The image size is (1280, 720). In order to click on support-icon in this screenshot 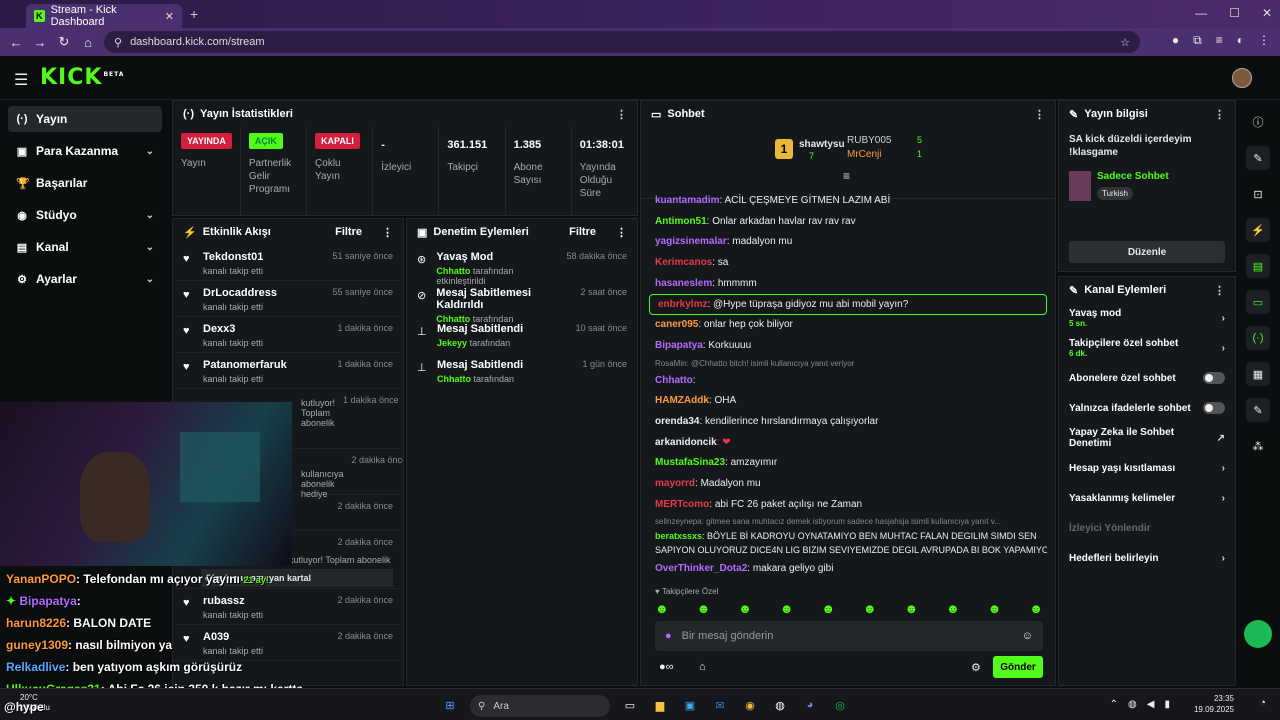, I will do `click(1258, 634)`.